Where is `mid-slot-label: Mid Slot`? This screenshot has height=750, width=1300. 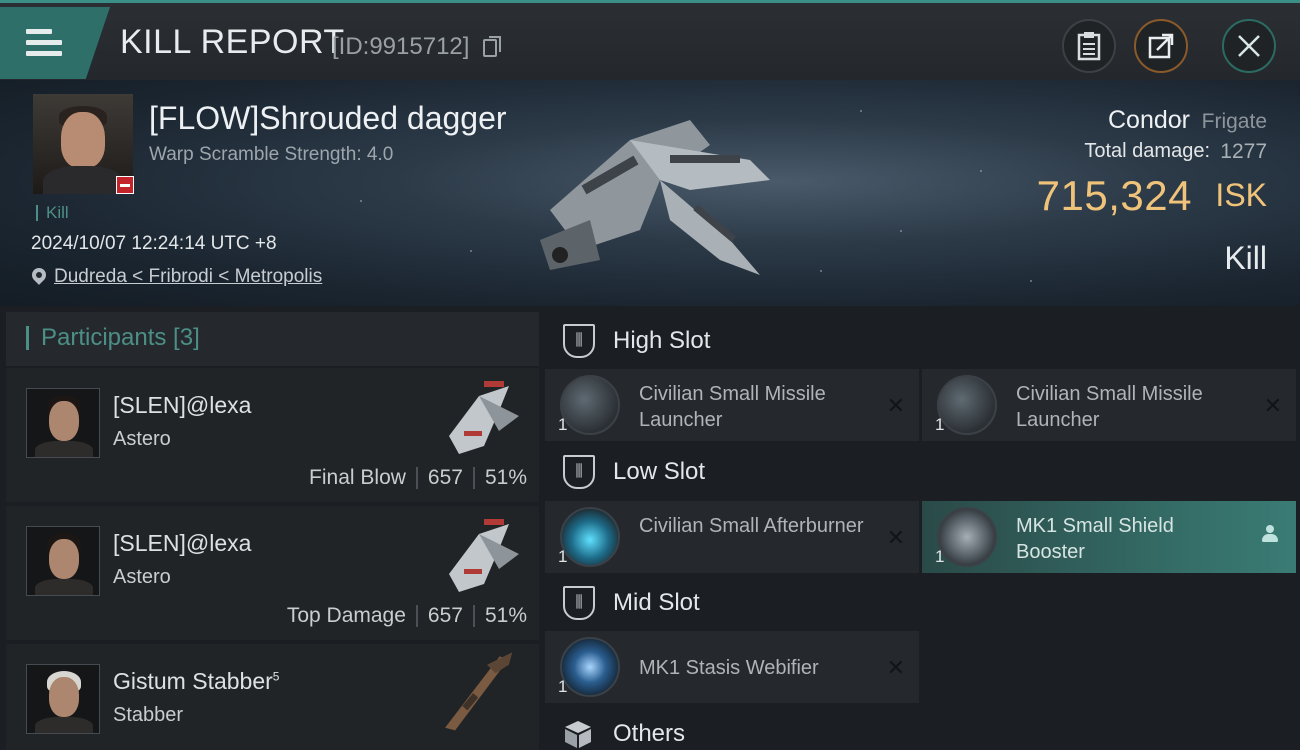
mid-slot-label: Mid Slot is located at coordinates (656, 602).